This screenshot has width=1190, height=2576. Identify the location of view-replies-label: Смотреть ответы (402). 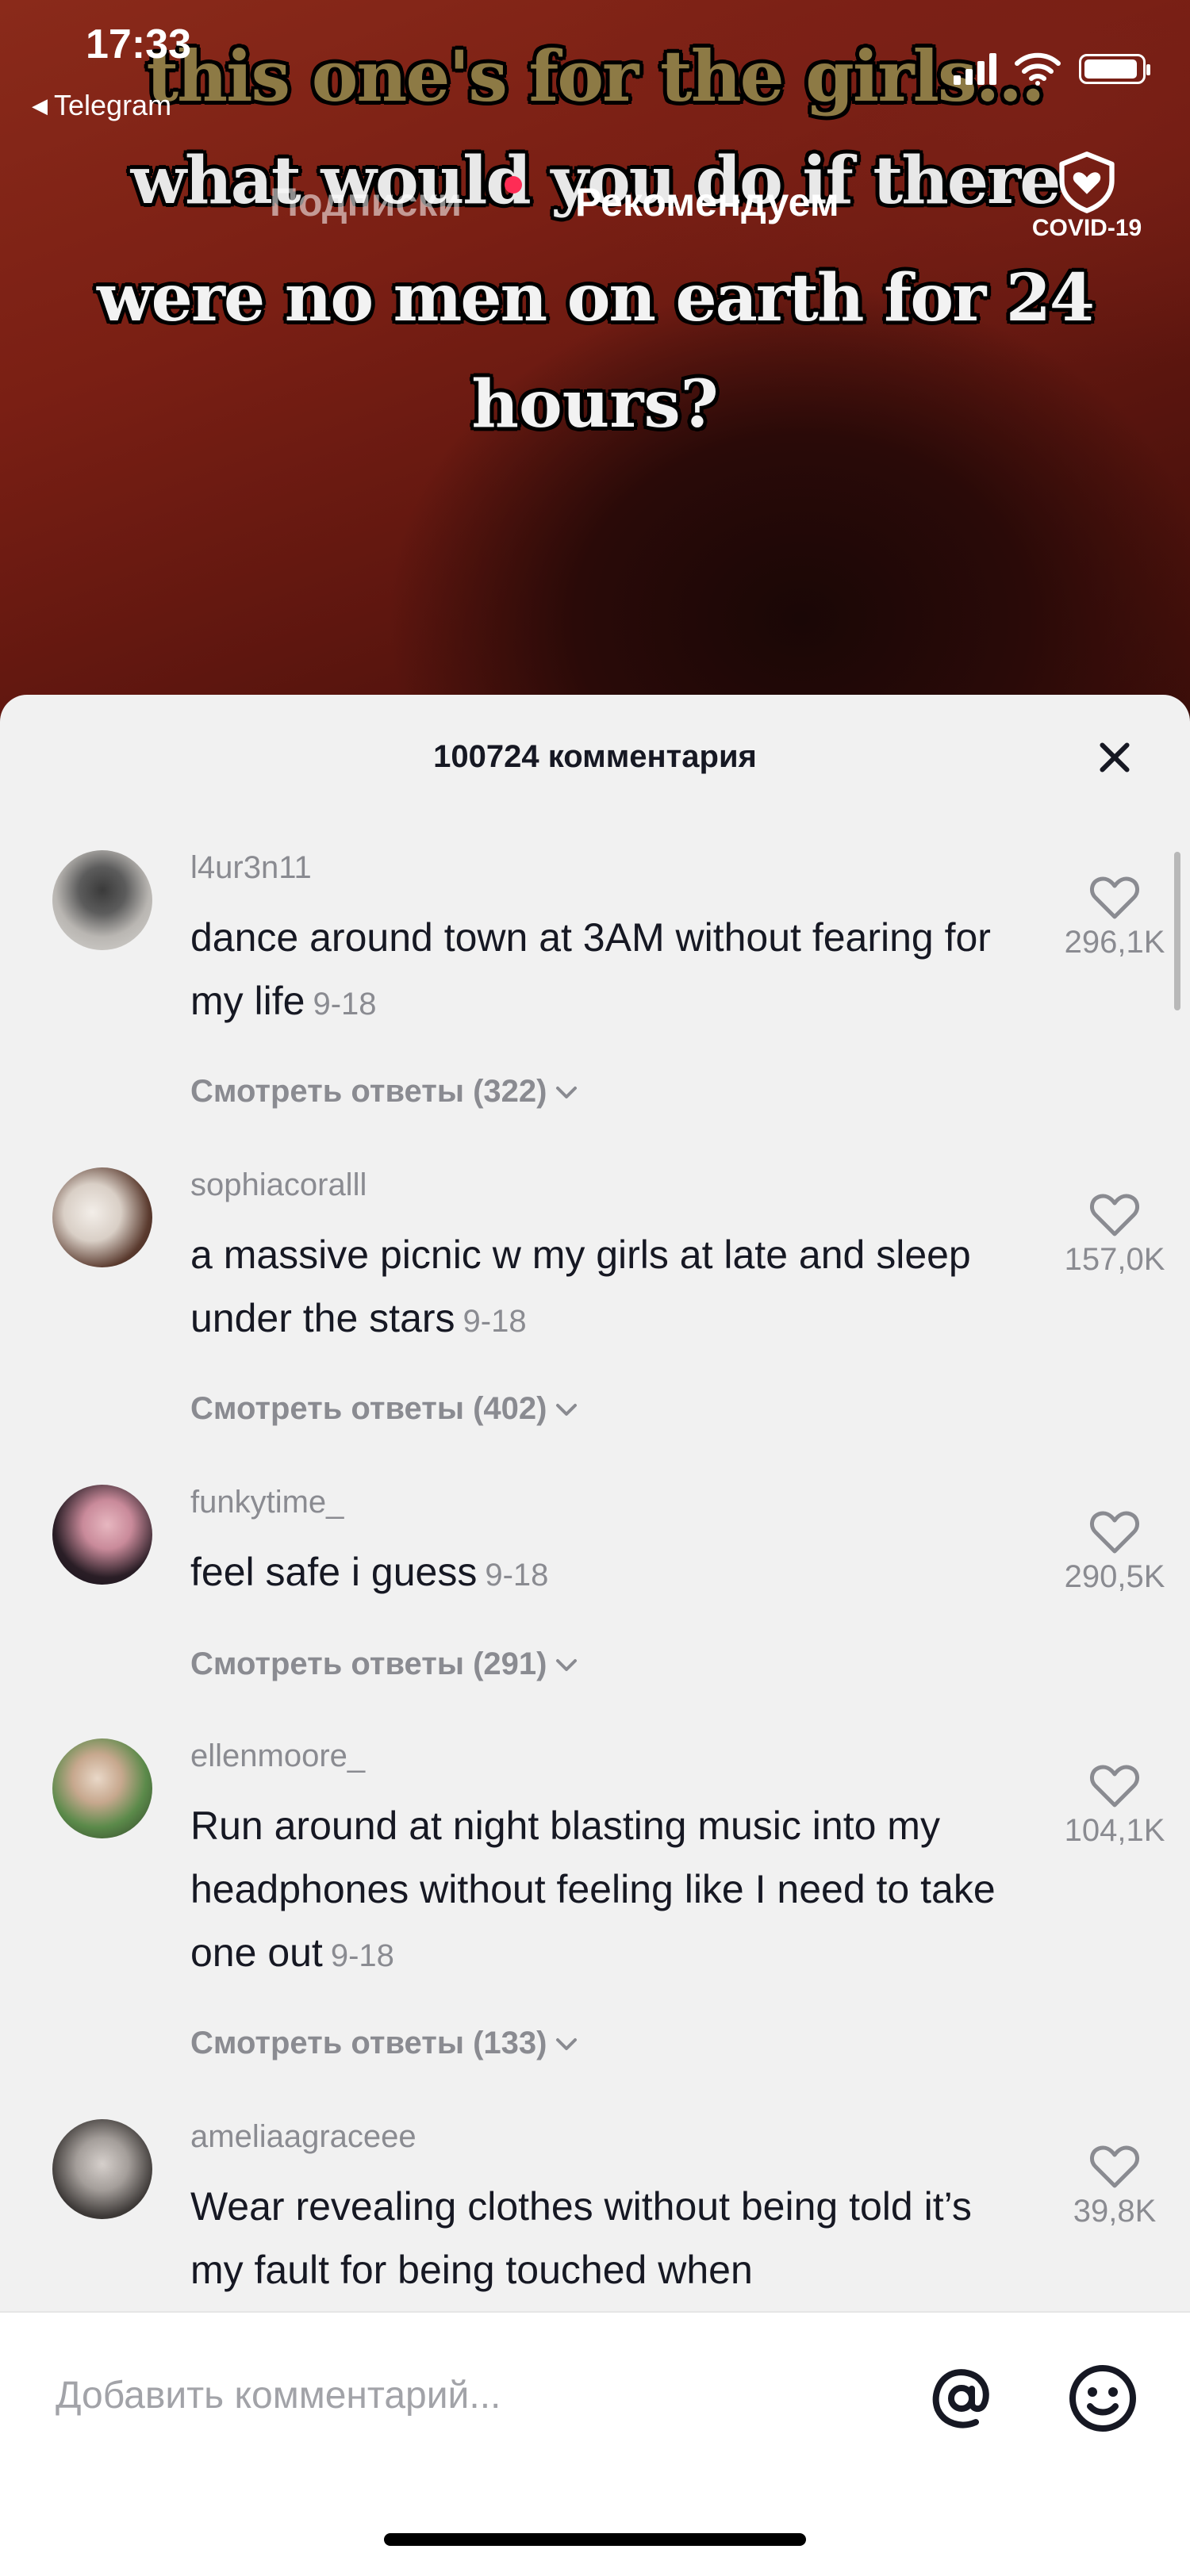
(368, 1409).